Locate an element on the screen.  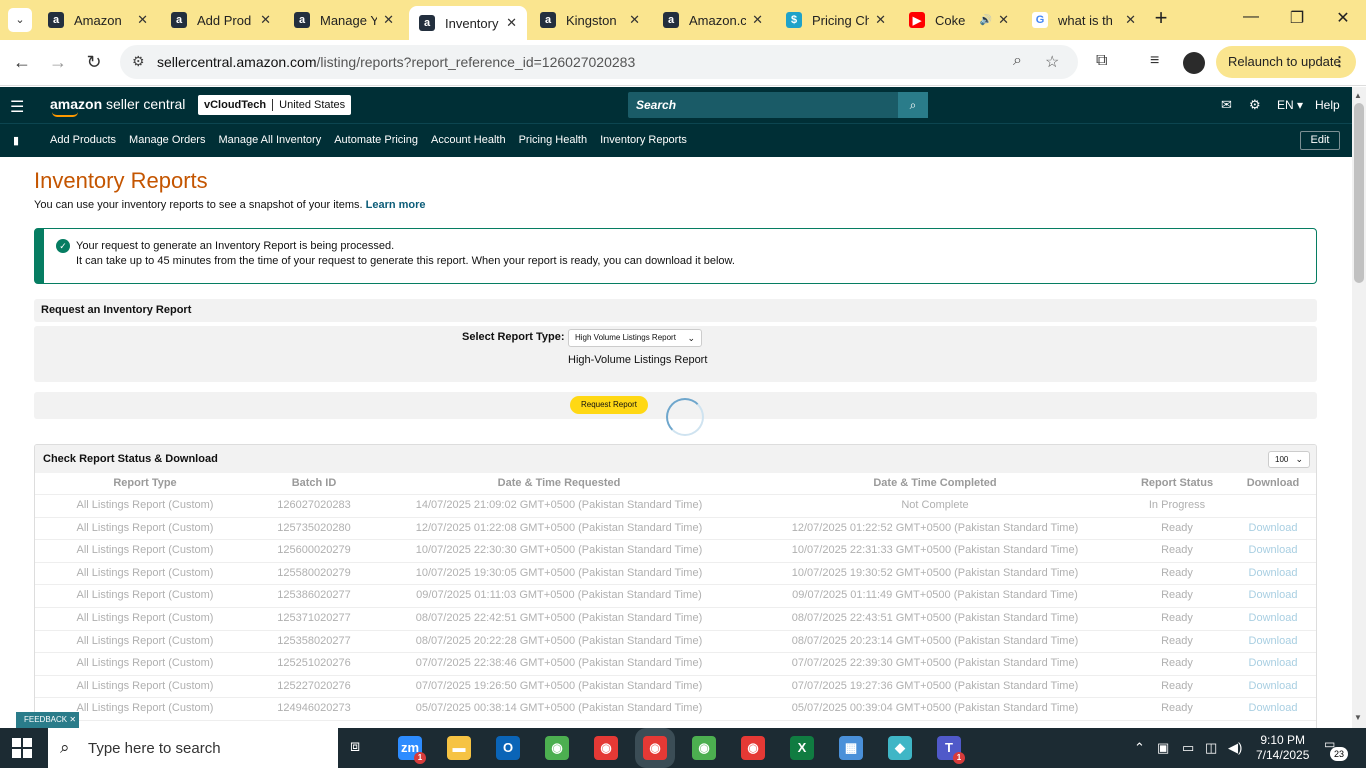
column-header: Date & Time Completed is located at coordinates (934, 483).